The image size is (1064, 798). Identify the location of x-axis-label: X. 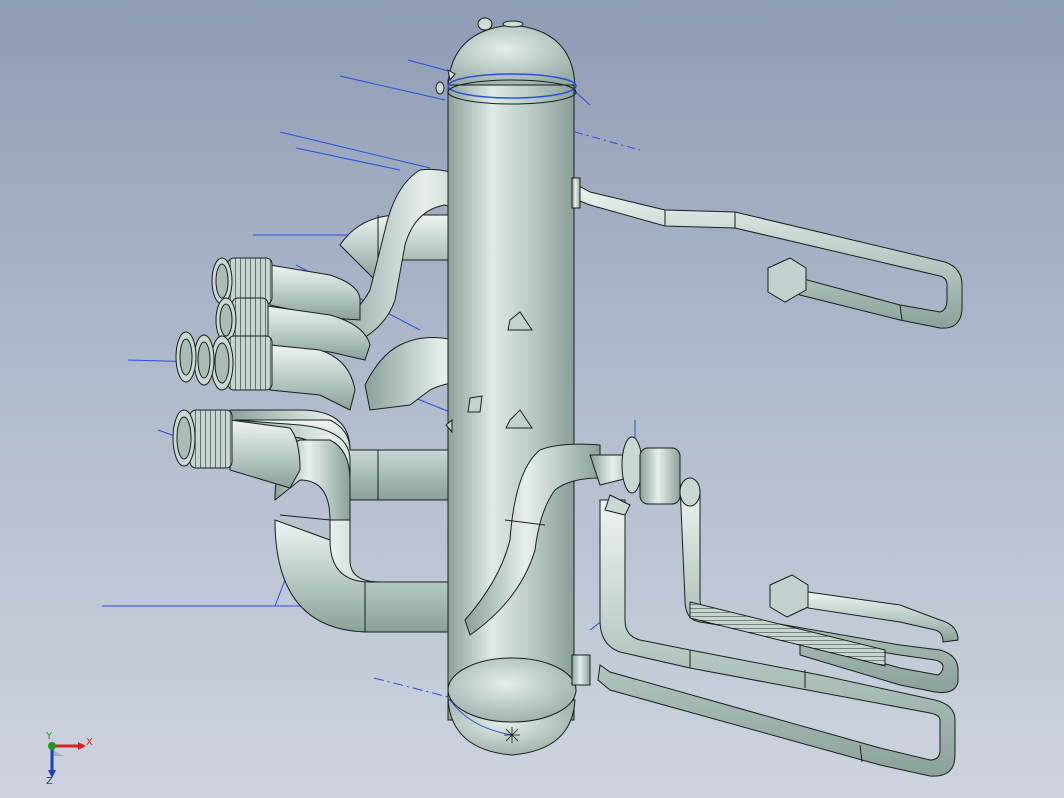
(89, 742).